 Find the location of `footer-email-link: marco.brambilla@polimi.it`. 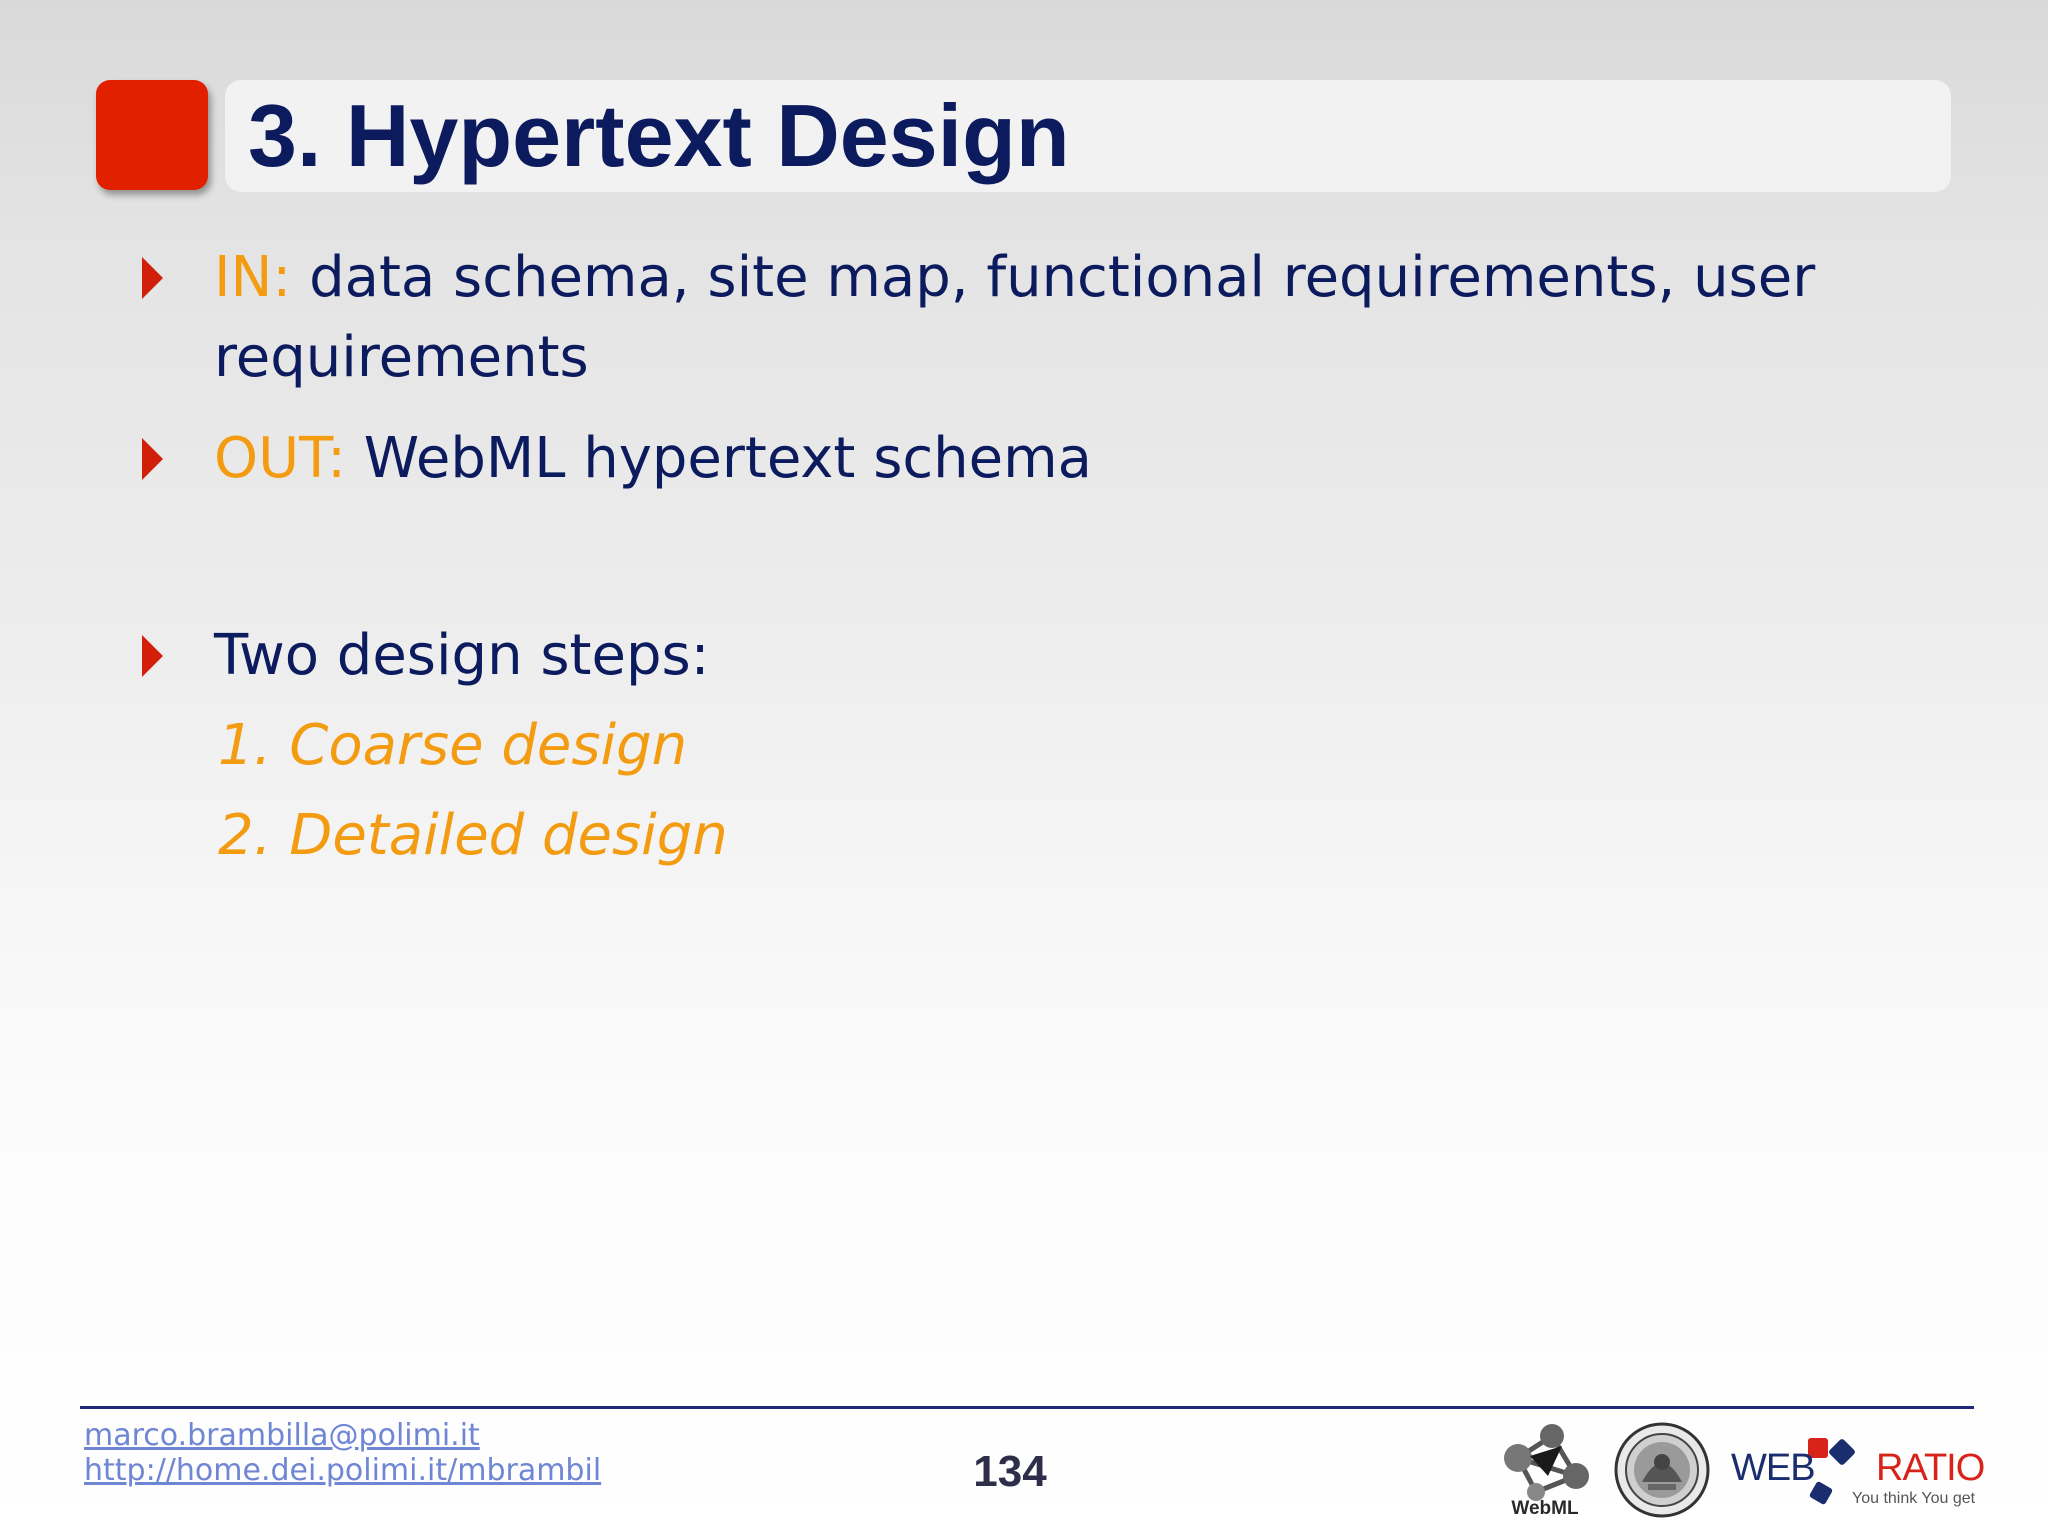

footer-email-link: marco.brambilla@polimi.it is located at coordinates (282, 1436).